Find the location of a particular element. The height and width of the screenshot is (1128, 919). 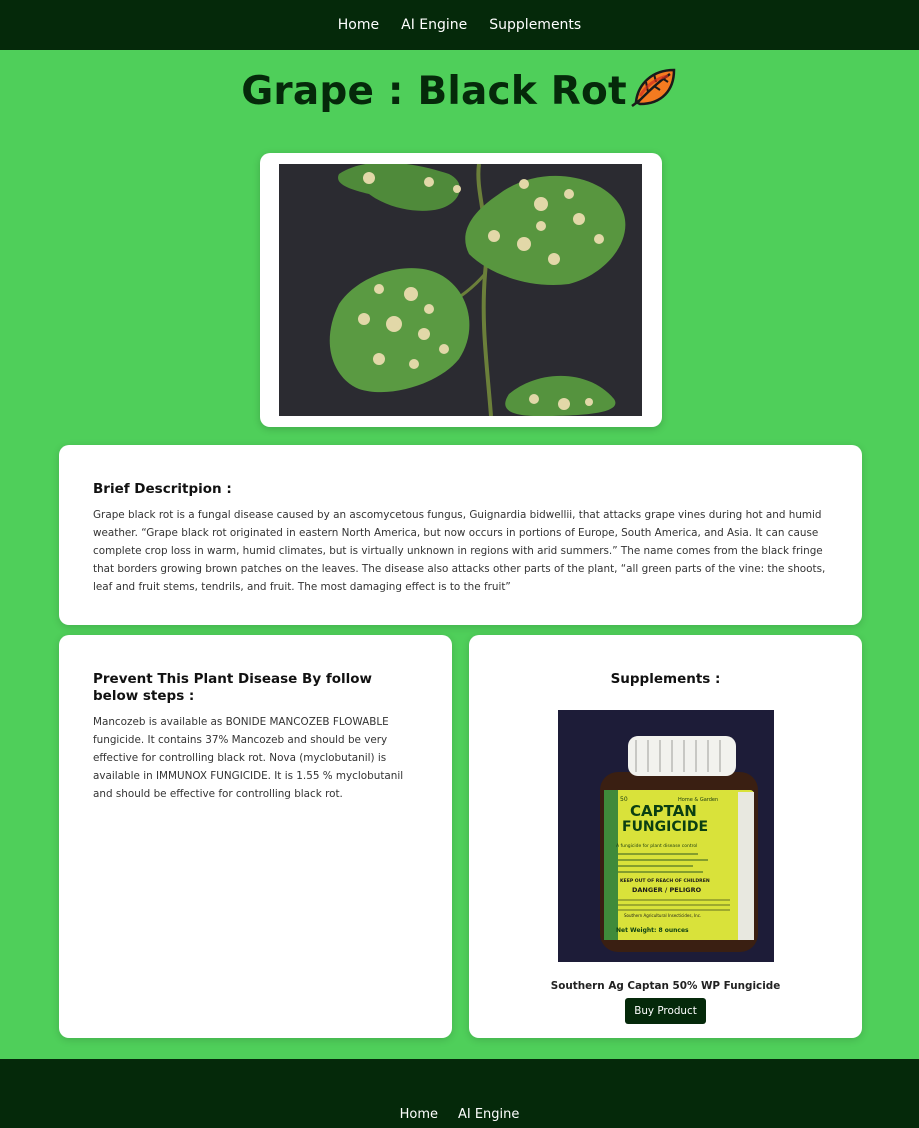

footer-ai-engine-link: AI Engine is located at coordinates (488, 1114).